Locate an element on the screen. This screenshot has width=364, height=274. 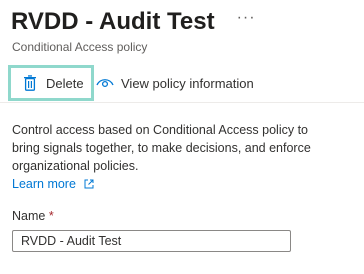
page-title: RVDD - Audit Test is located at coordinates (113, 21).